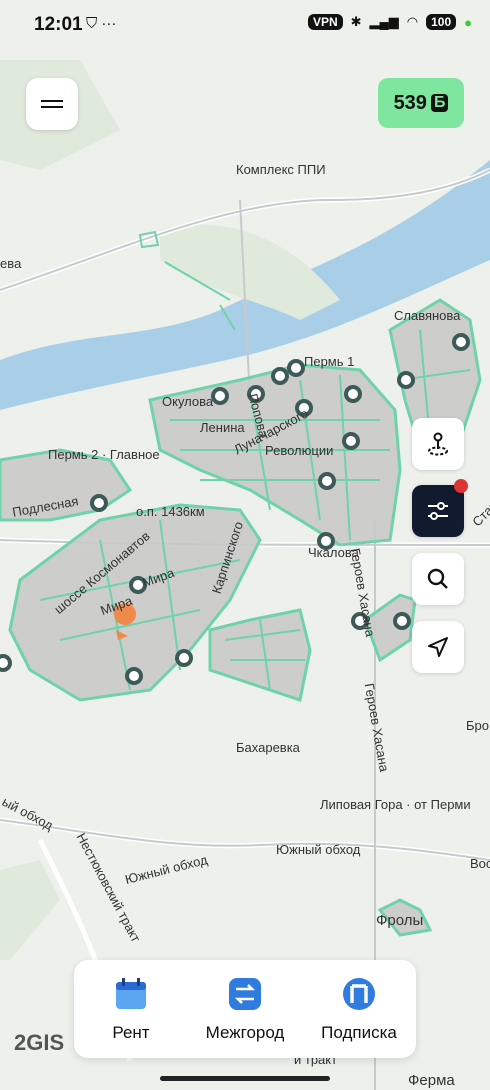 The height and width of the screenshot is (1090, 490). I want to click on map-label: Славянова, so click(427, 315).